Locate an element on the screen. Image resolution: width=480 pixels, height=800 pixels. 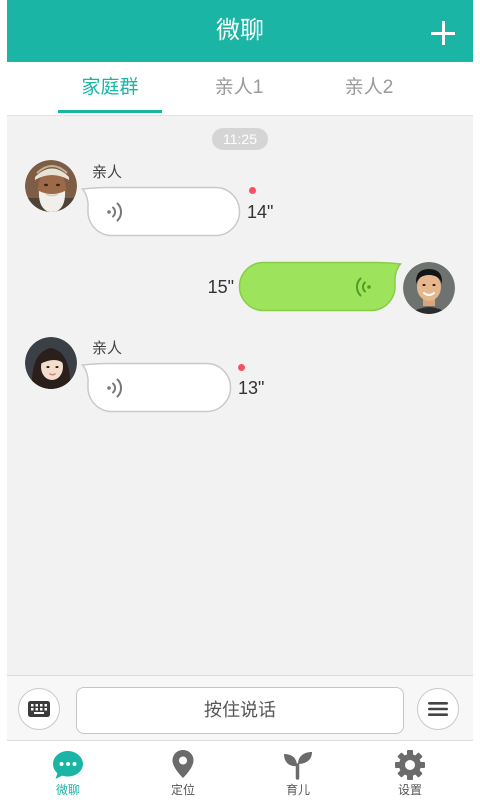
timestamp-badge: 11:25 is located at coordinates (240, 139).